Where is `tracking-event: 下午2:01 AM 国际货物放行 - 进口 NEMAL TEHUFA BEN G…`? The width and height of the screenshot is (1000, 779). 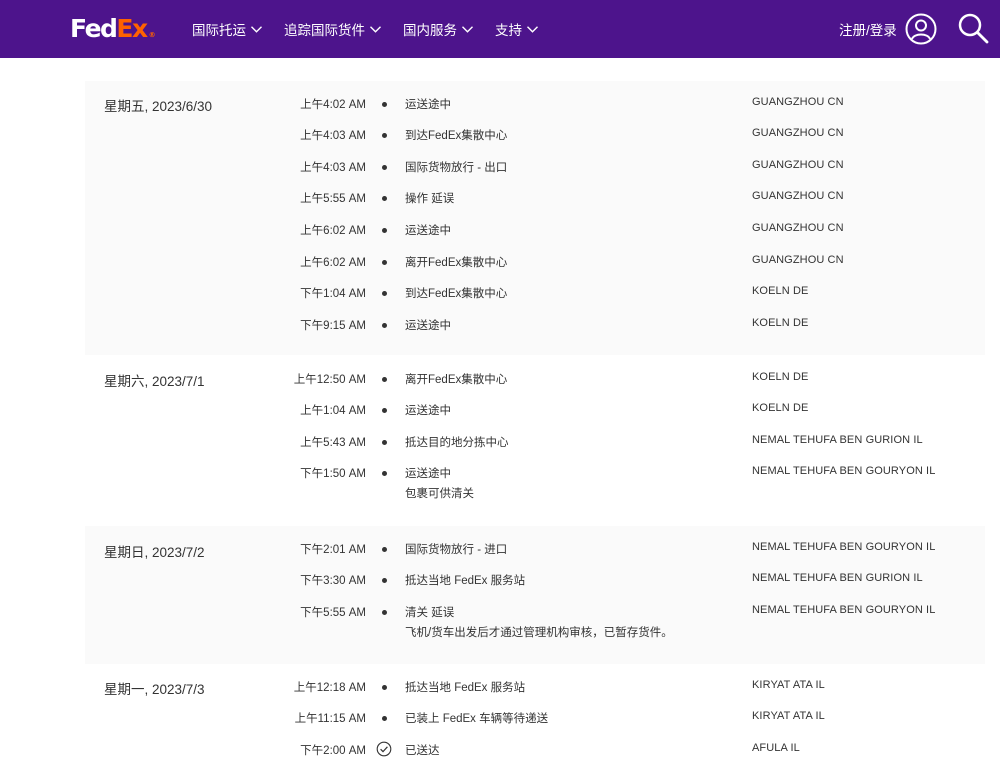 tracking-event: 下午2:01 AM 国际货物放行 - 进口 NEMAL TEHUFA BEN G… is located at coordinates (535, 551).